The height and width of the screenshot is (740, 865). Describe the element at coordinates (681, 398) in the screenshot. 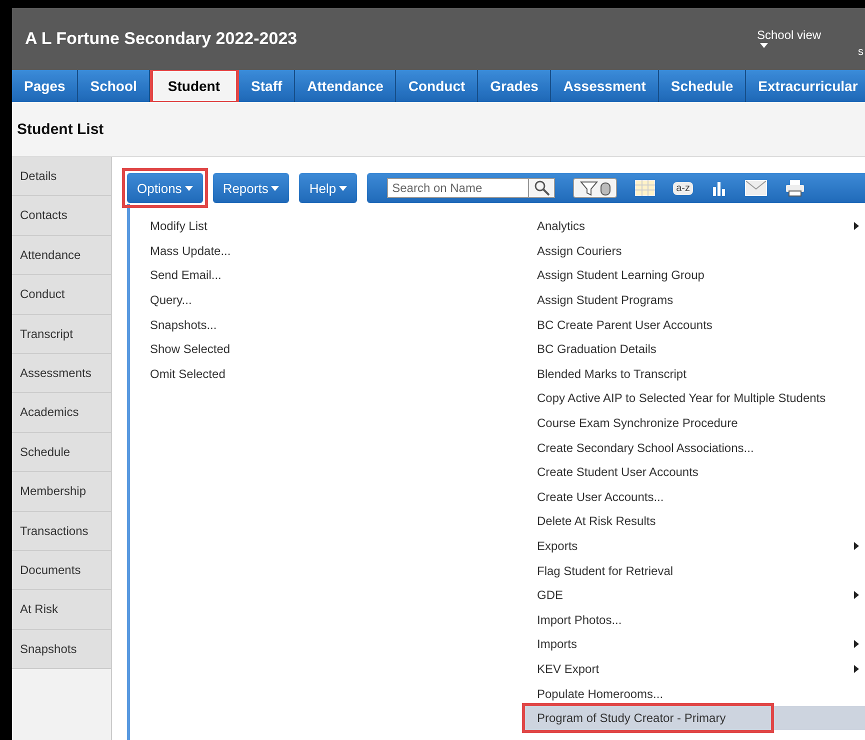

I see `menu-item: Copy Active AIP to Selected Year for Multiple Students` at that location.